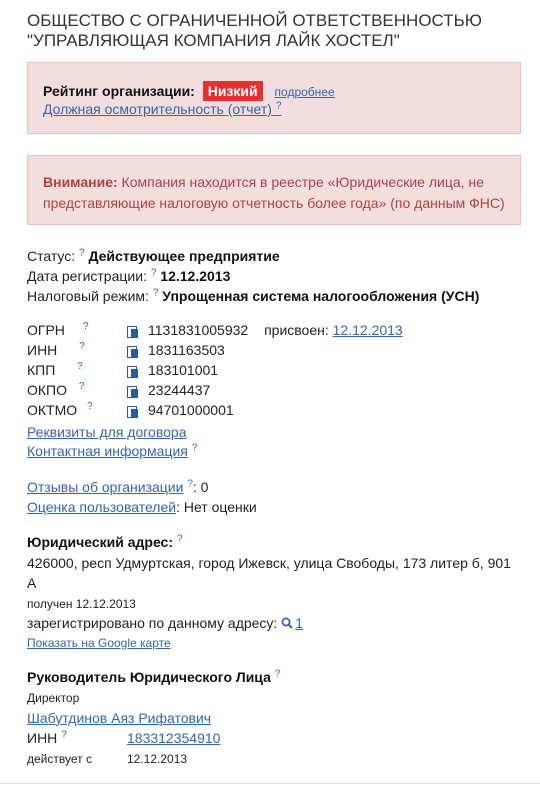 This screenshot has width=540, height=789. Describe the element at coordinates (184, 256) in the screenshot. I see `status-value: Действующее предприятие` at that location.